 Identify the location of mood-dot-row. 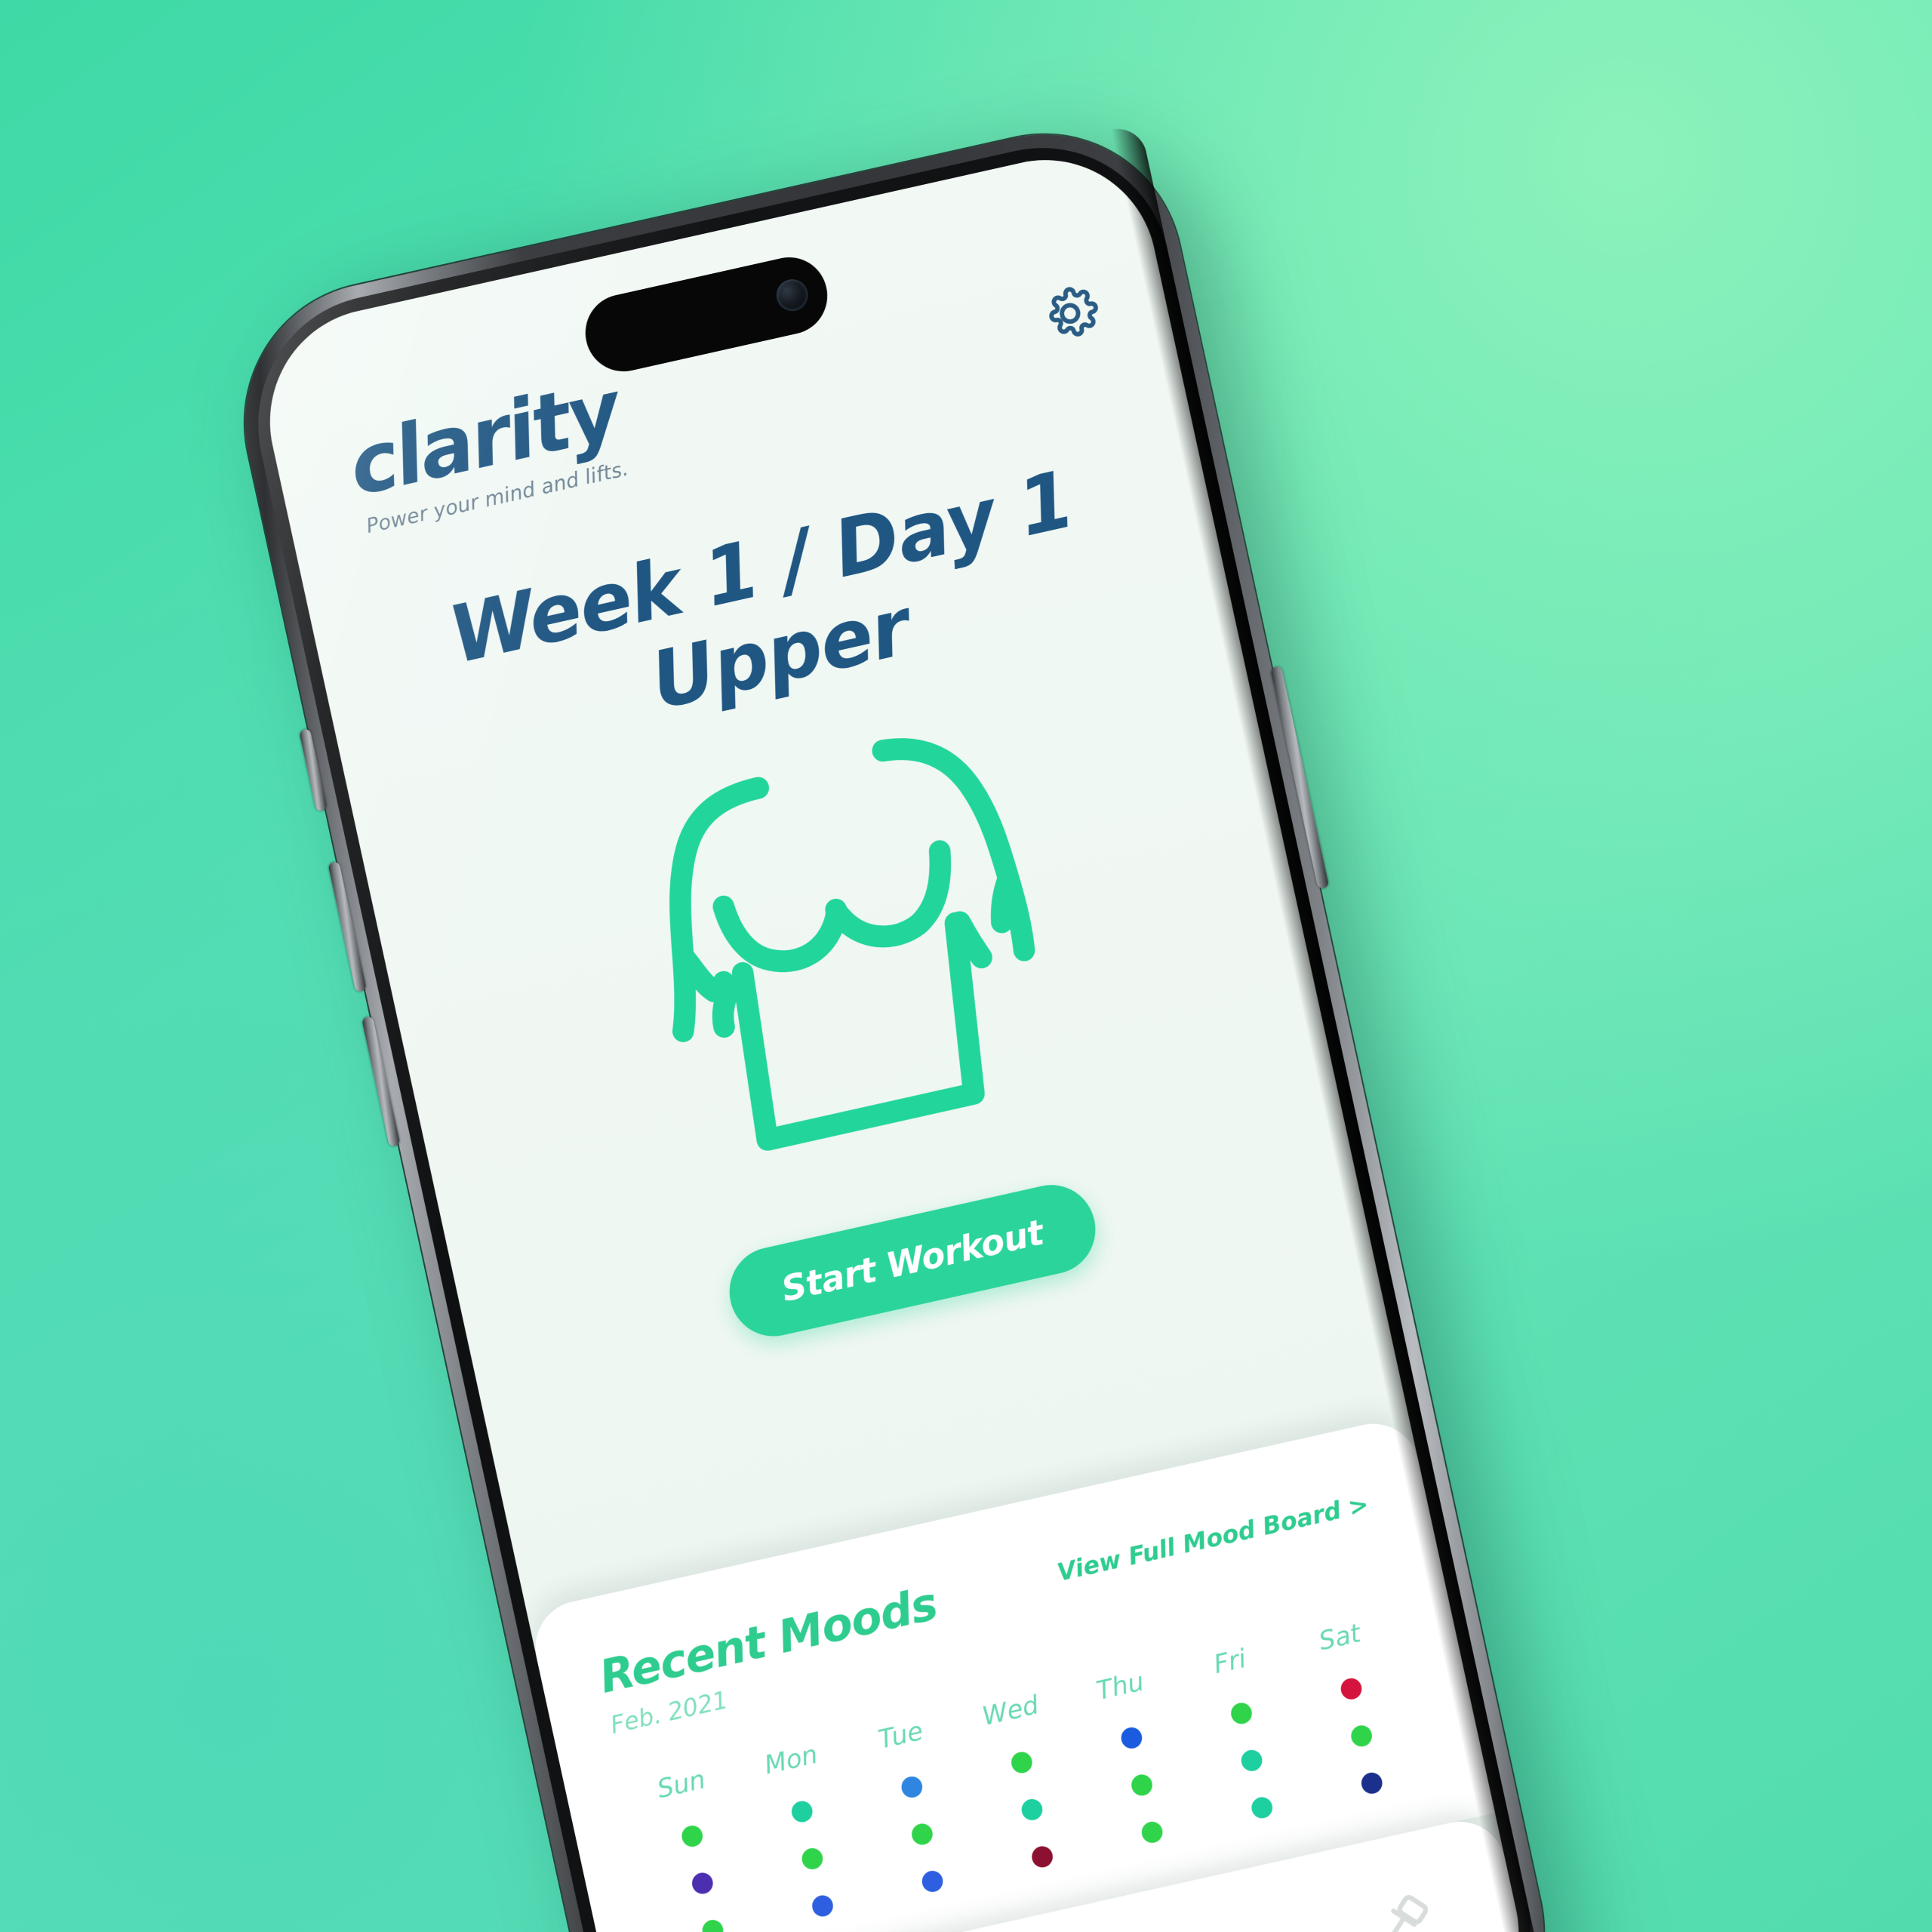
(1042, 1846).